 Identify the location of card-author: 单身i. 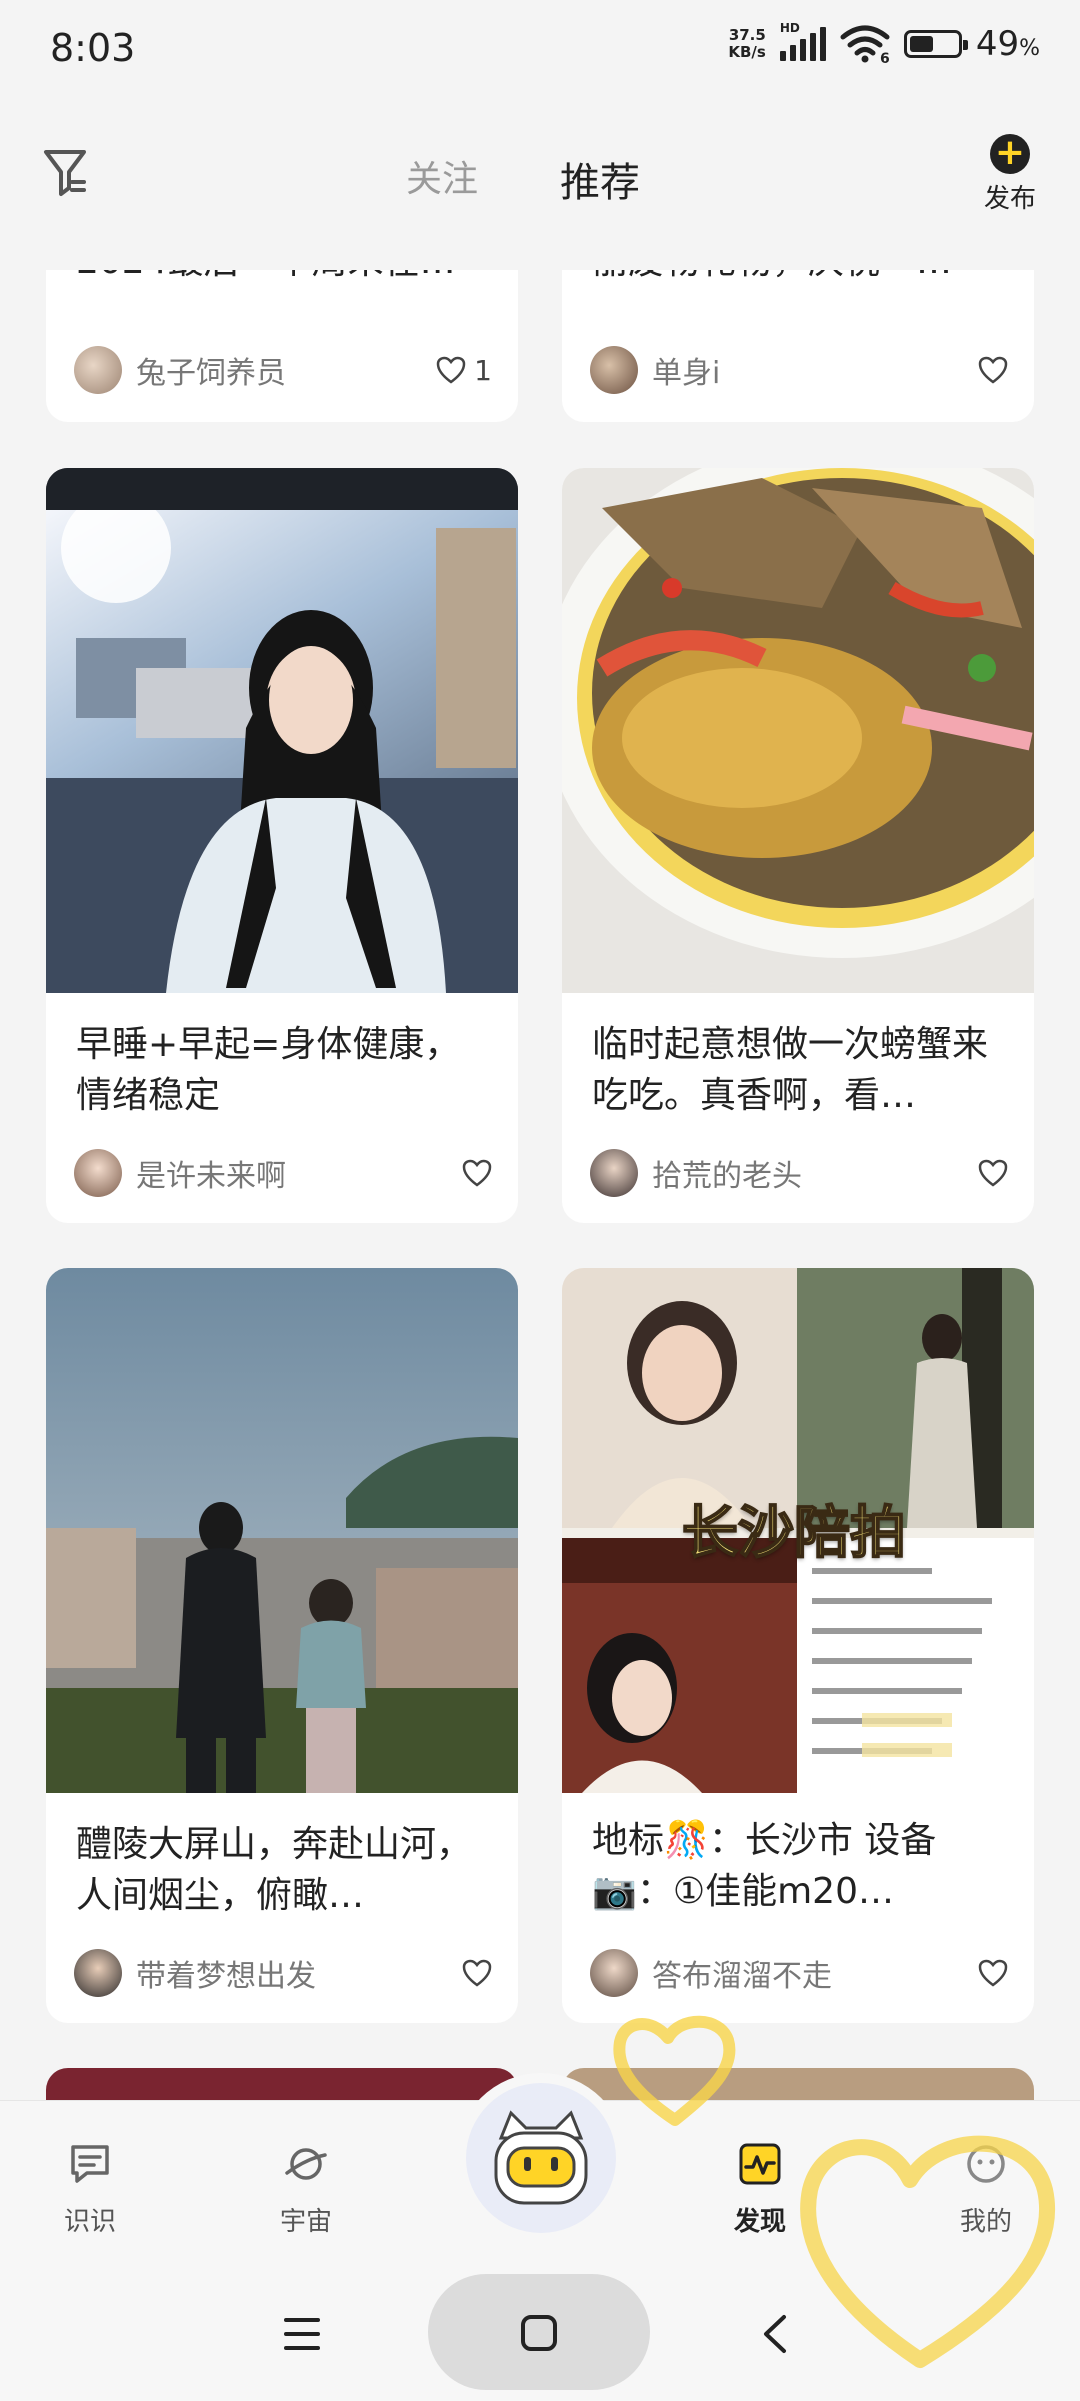
(815, 370).